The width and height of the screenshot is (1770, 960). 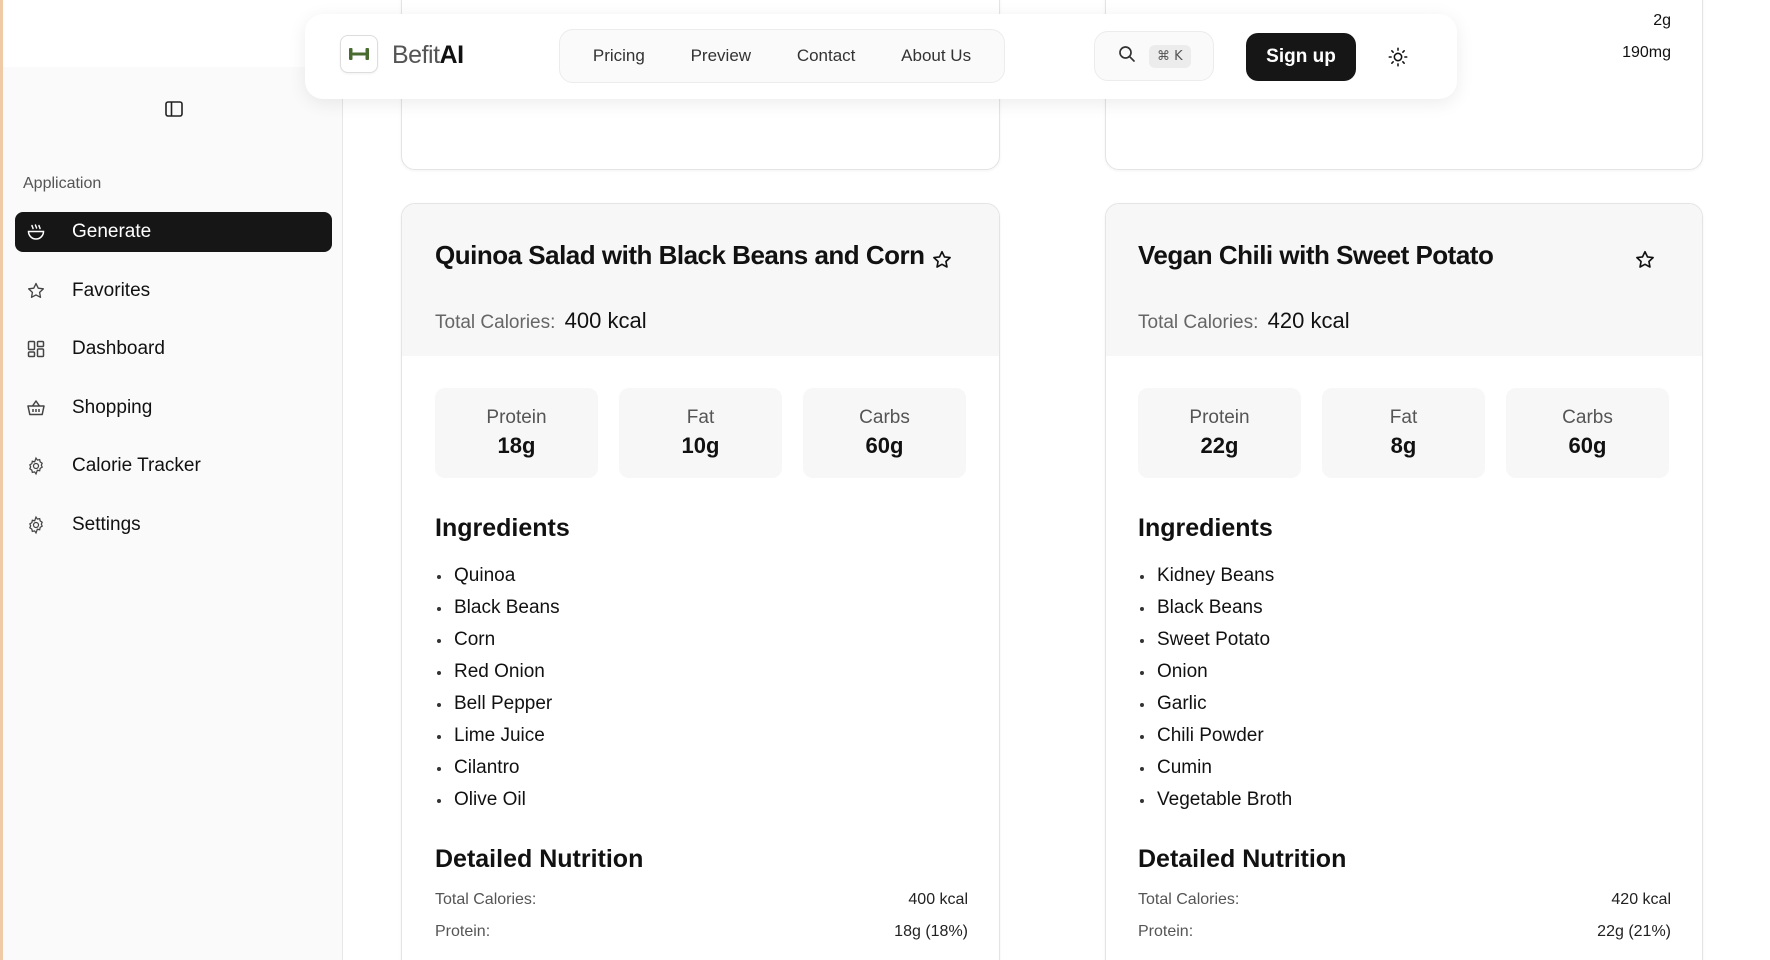 I want to click on list-item: Onion, so click(x=1215, y=672).